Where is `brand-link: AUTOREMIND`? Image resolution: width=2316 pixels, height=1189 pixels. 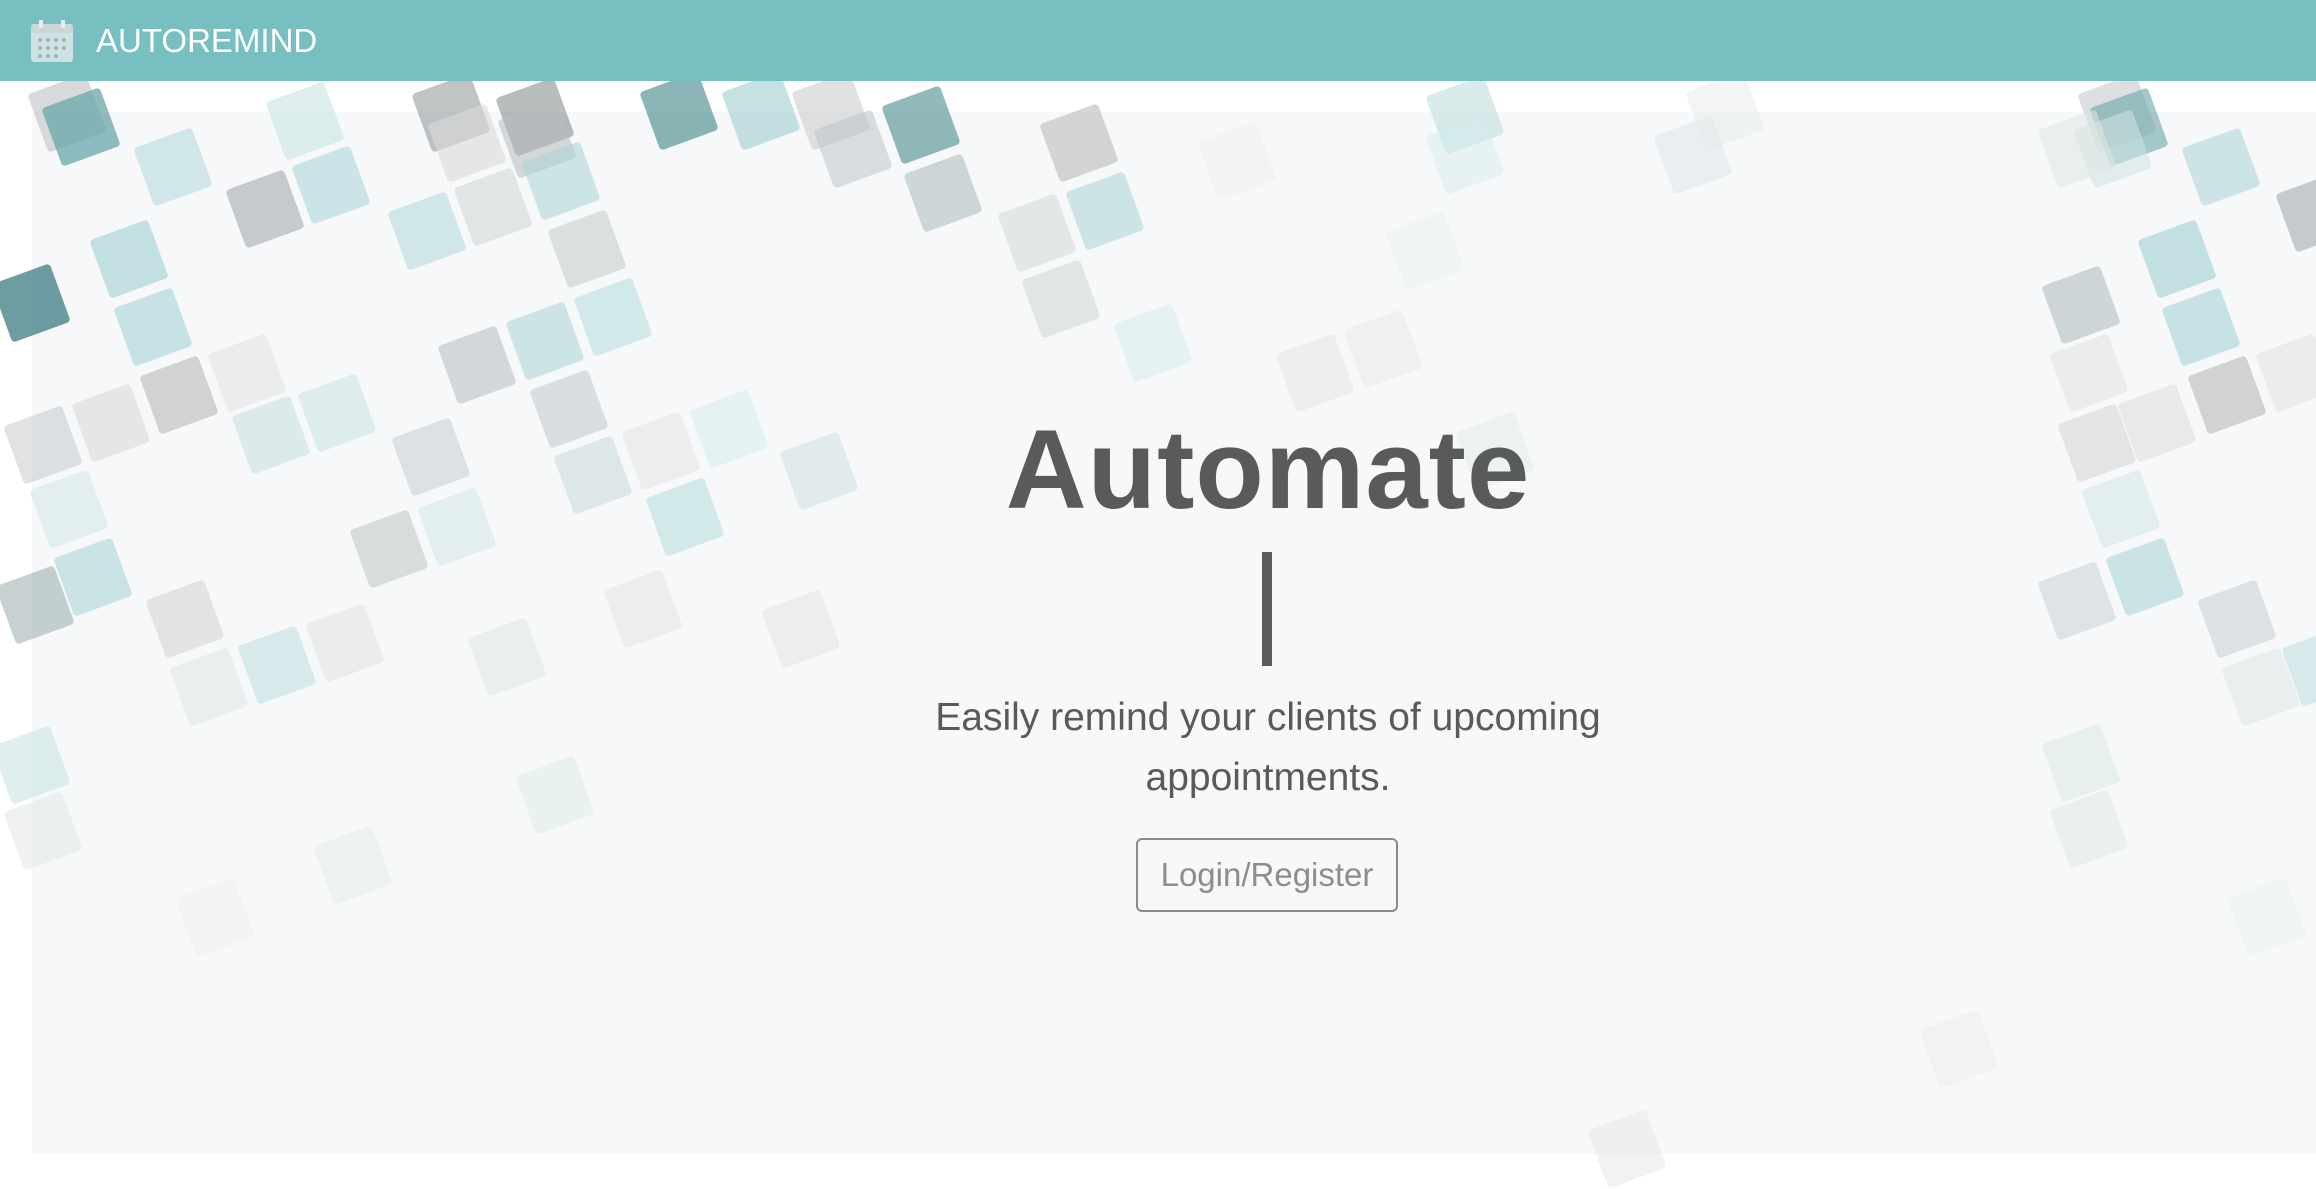 brand-link: AUTOREMIND is located at coordinates (173, 41).